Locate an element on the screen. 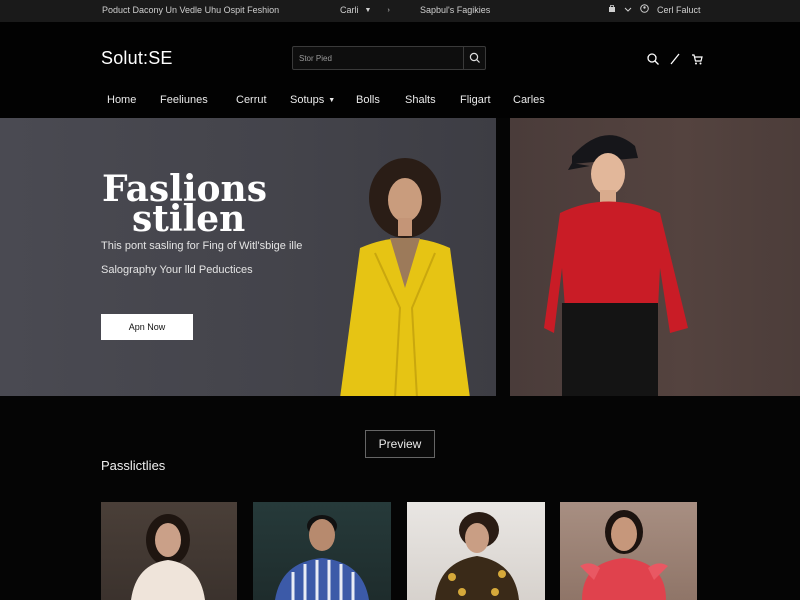 The width and height of the screenshot is (800, 600). search-bar is located at coordinates (389, 58).